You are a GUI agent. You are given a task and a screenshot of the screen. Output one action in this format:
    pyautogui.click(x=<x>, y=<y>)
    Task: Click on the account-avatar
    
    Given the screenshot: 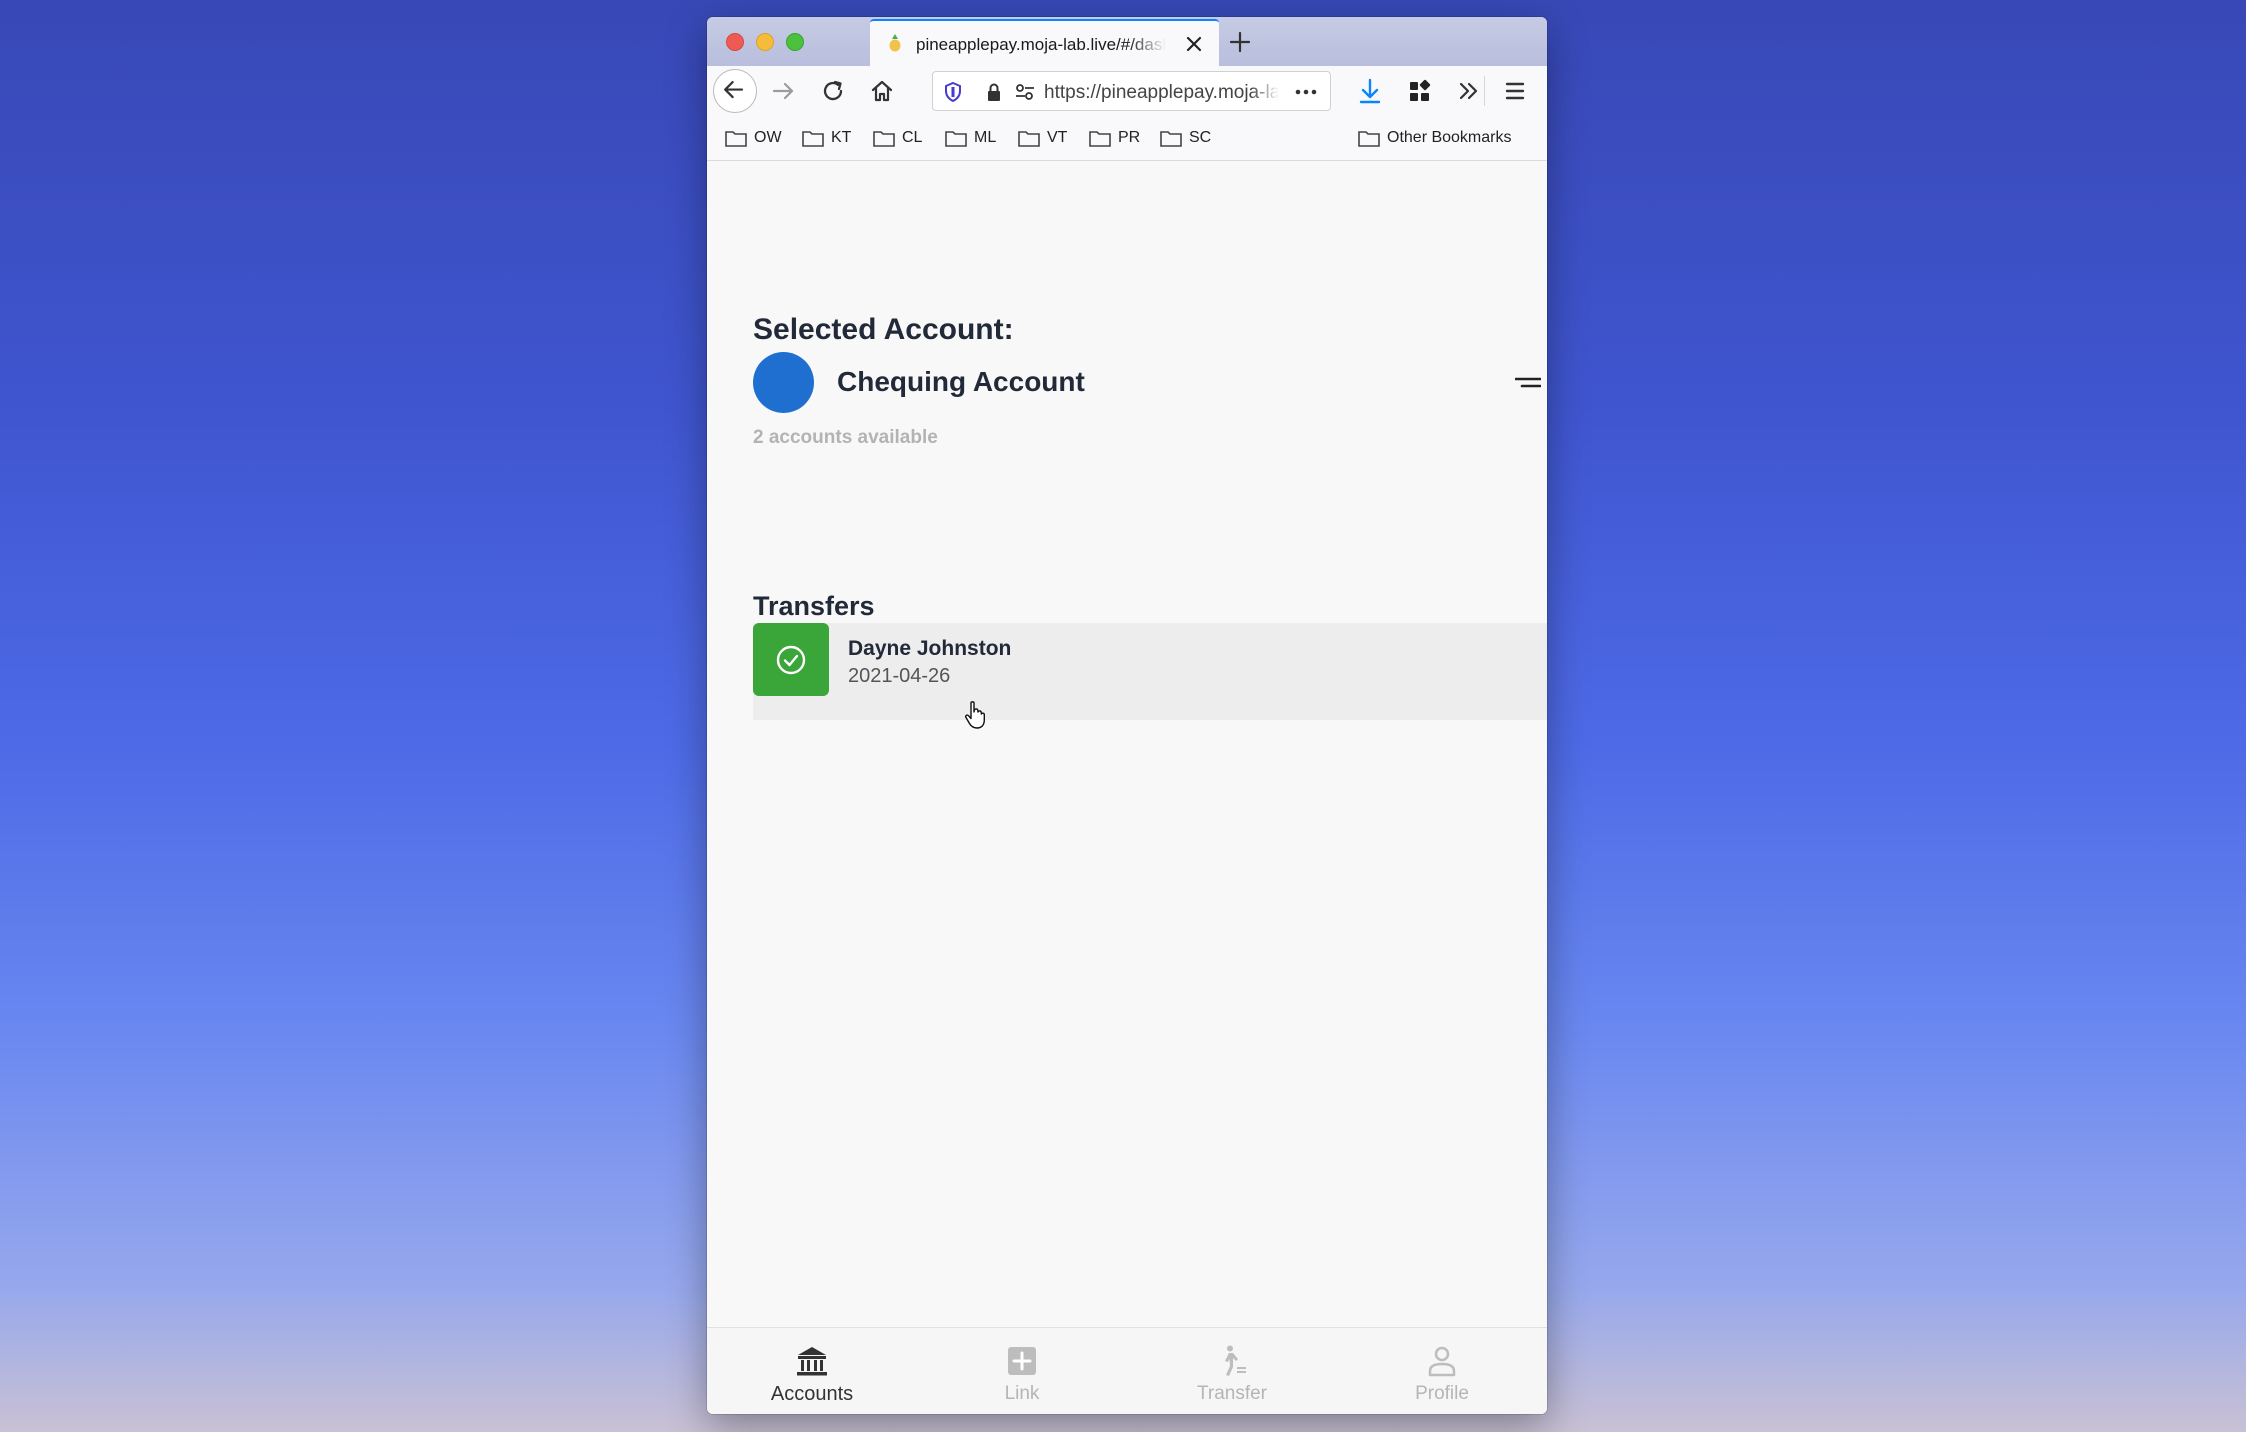 What is the action you would take?
    pyautogui.click(x=783, y=382)
    